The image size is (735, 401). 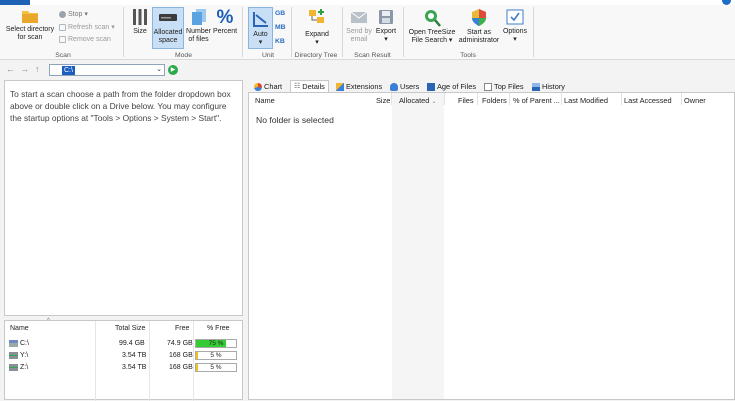 I want to click on options-checkbox-icon, so click(x=515, y=17).